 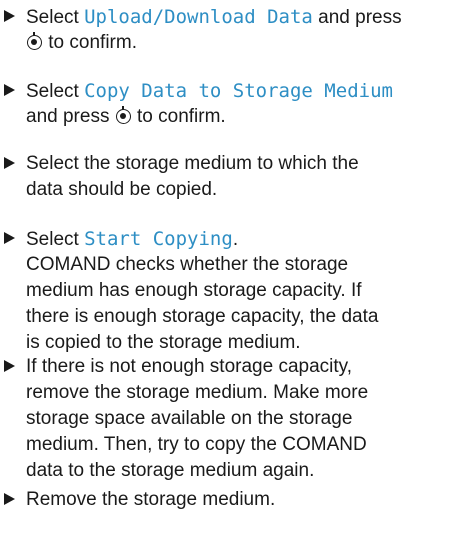 I want to click on step-line: storage space available on the storage, so click(x=189, y=418).